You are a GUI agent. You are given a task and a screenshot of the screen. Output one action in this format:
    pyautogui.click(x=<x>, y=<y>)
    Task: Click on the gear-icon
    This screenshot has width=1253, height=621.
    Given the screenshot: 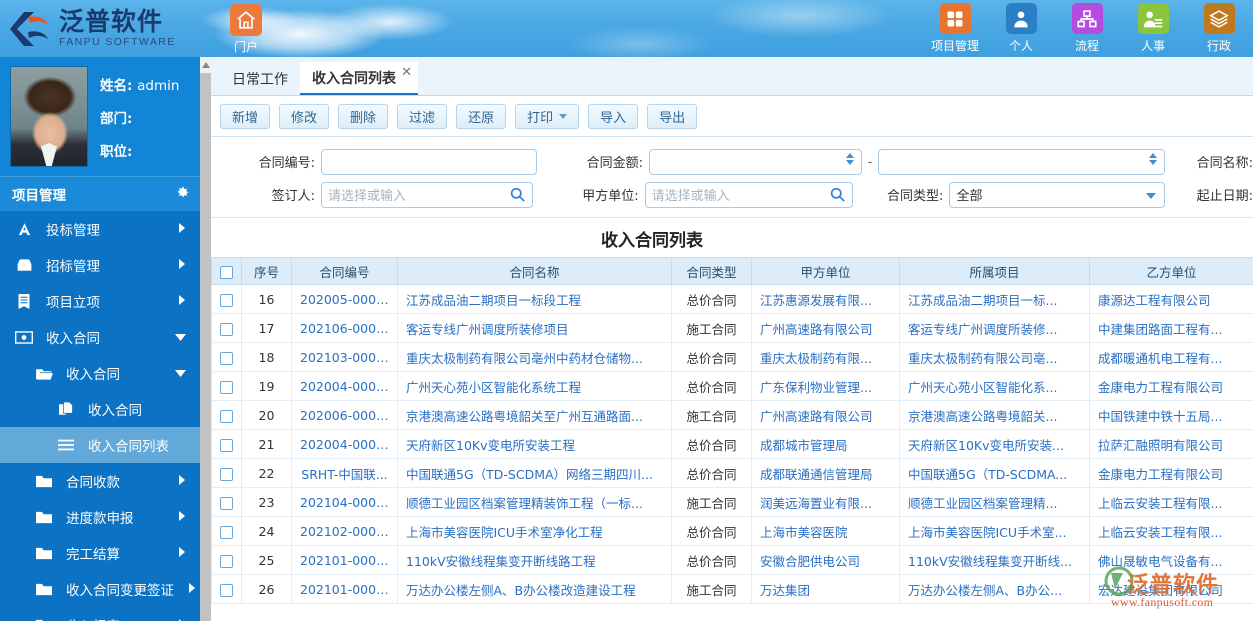 What is the action you would take?
    pyautogui.click(x=182, y=194)
    